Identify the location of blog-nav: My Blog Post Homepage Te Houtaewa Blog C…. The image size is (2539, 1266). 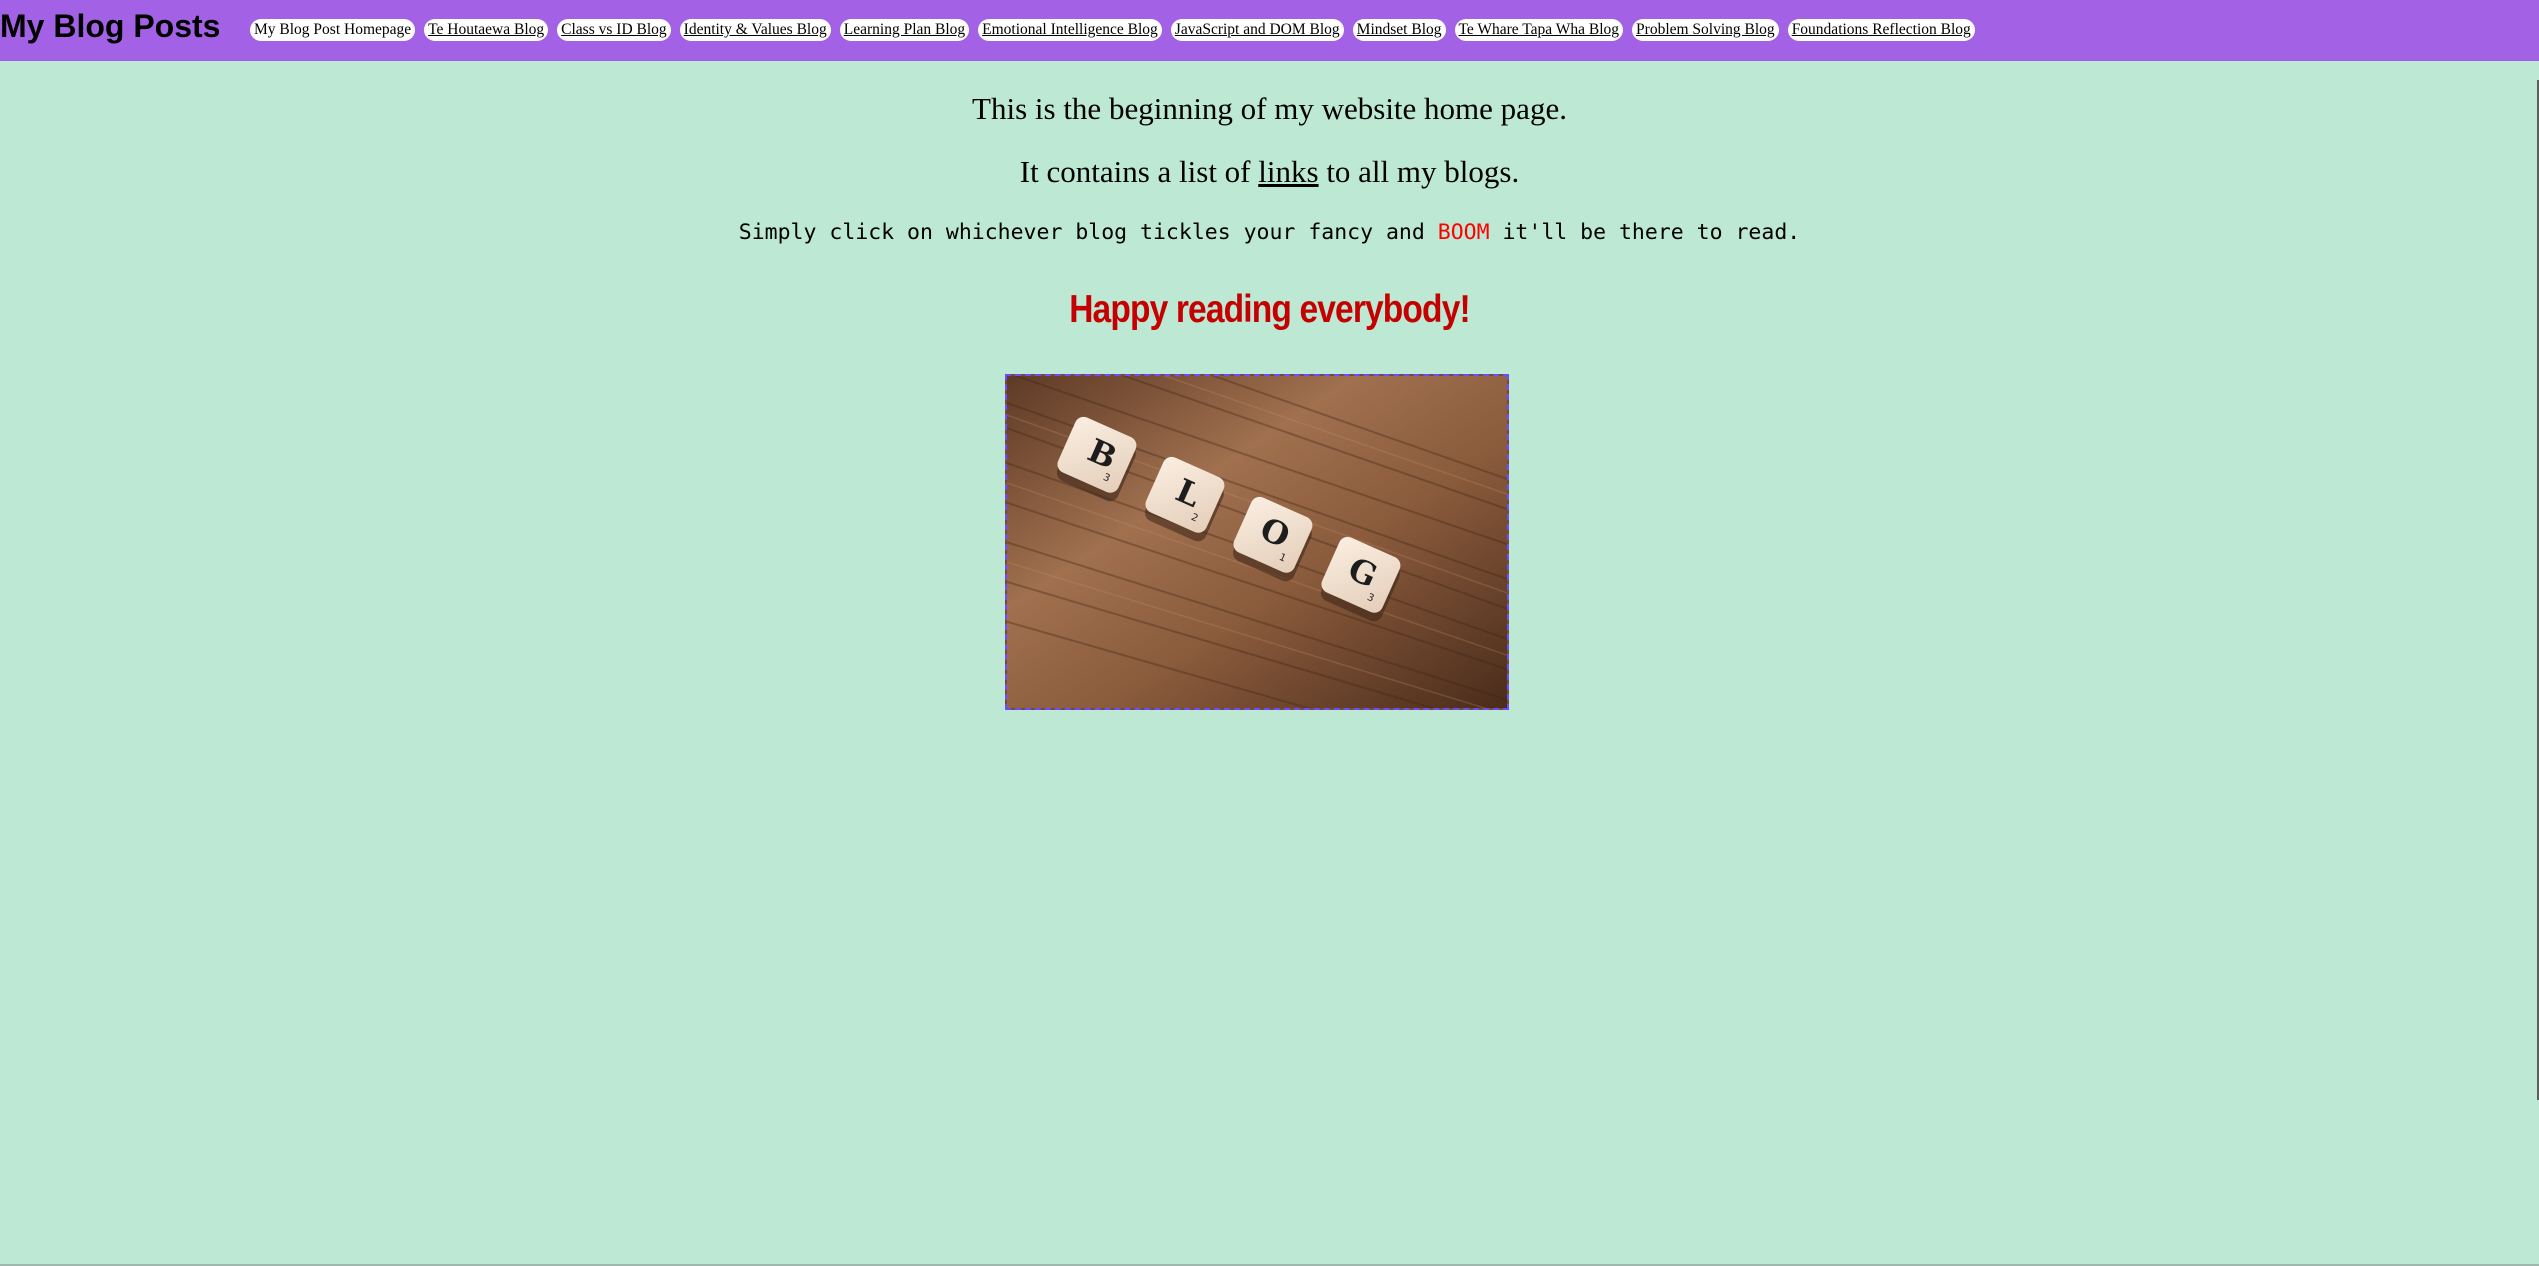
(1112, 30).